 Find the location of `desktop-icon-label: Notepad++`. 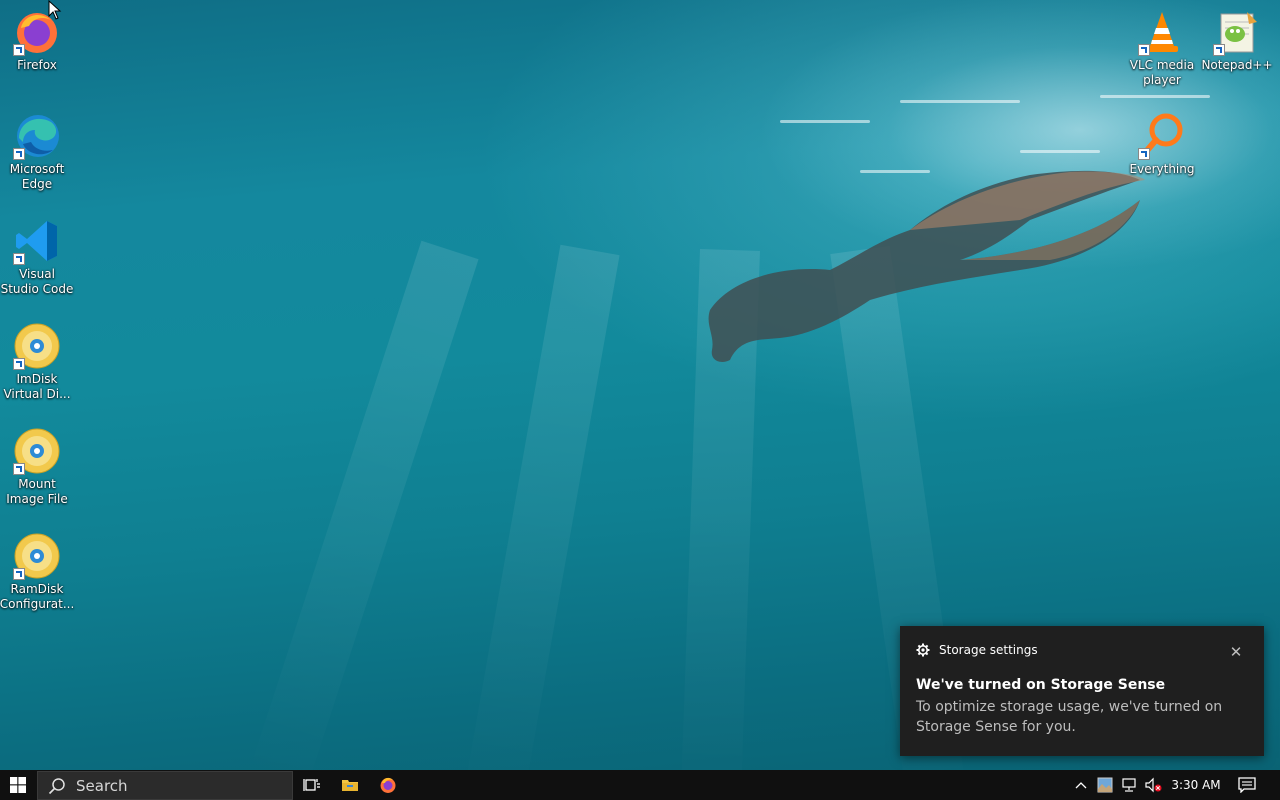

desktop-icon-label: Notepad++ is located at coordinates (1237, 65).